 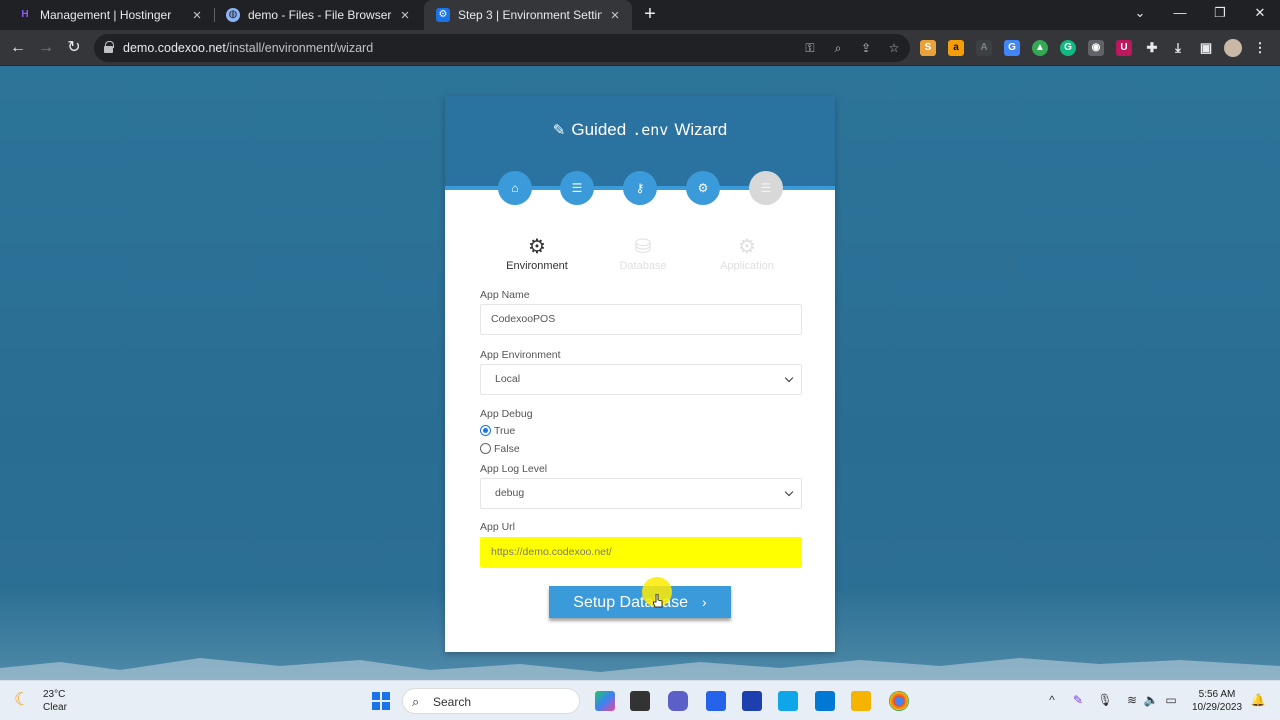 What do you see at coordinates (716, 701) in the screenshot?
I see `notepad-icon` at bounding box center [716, 701].